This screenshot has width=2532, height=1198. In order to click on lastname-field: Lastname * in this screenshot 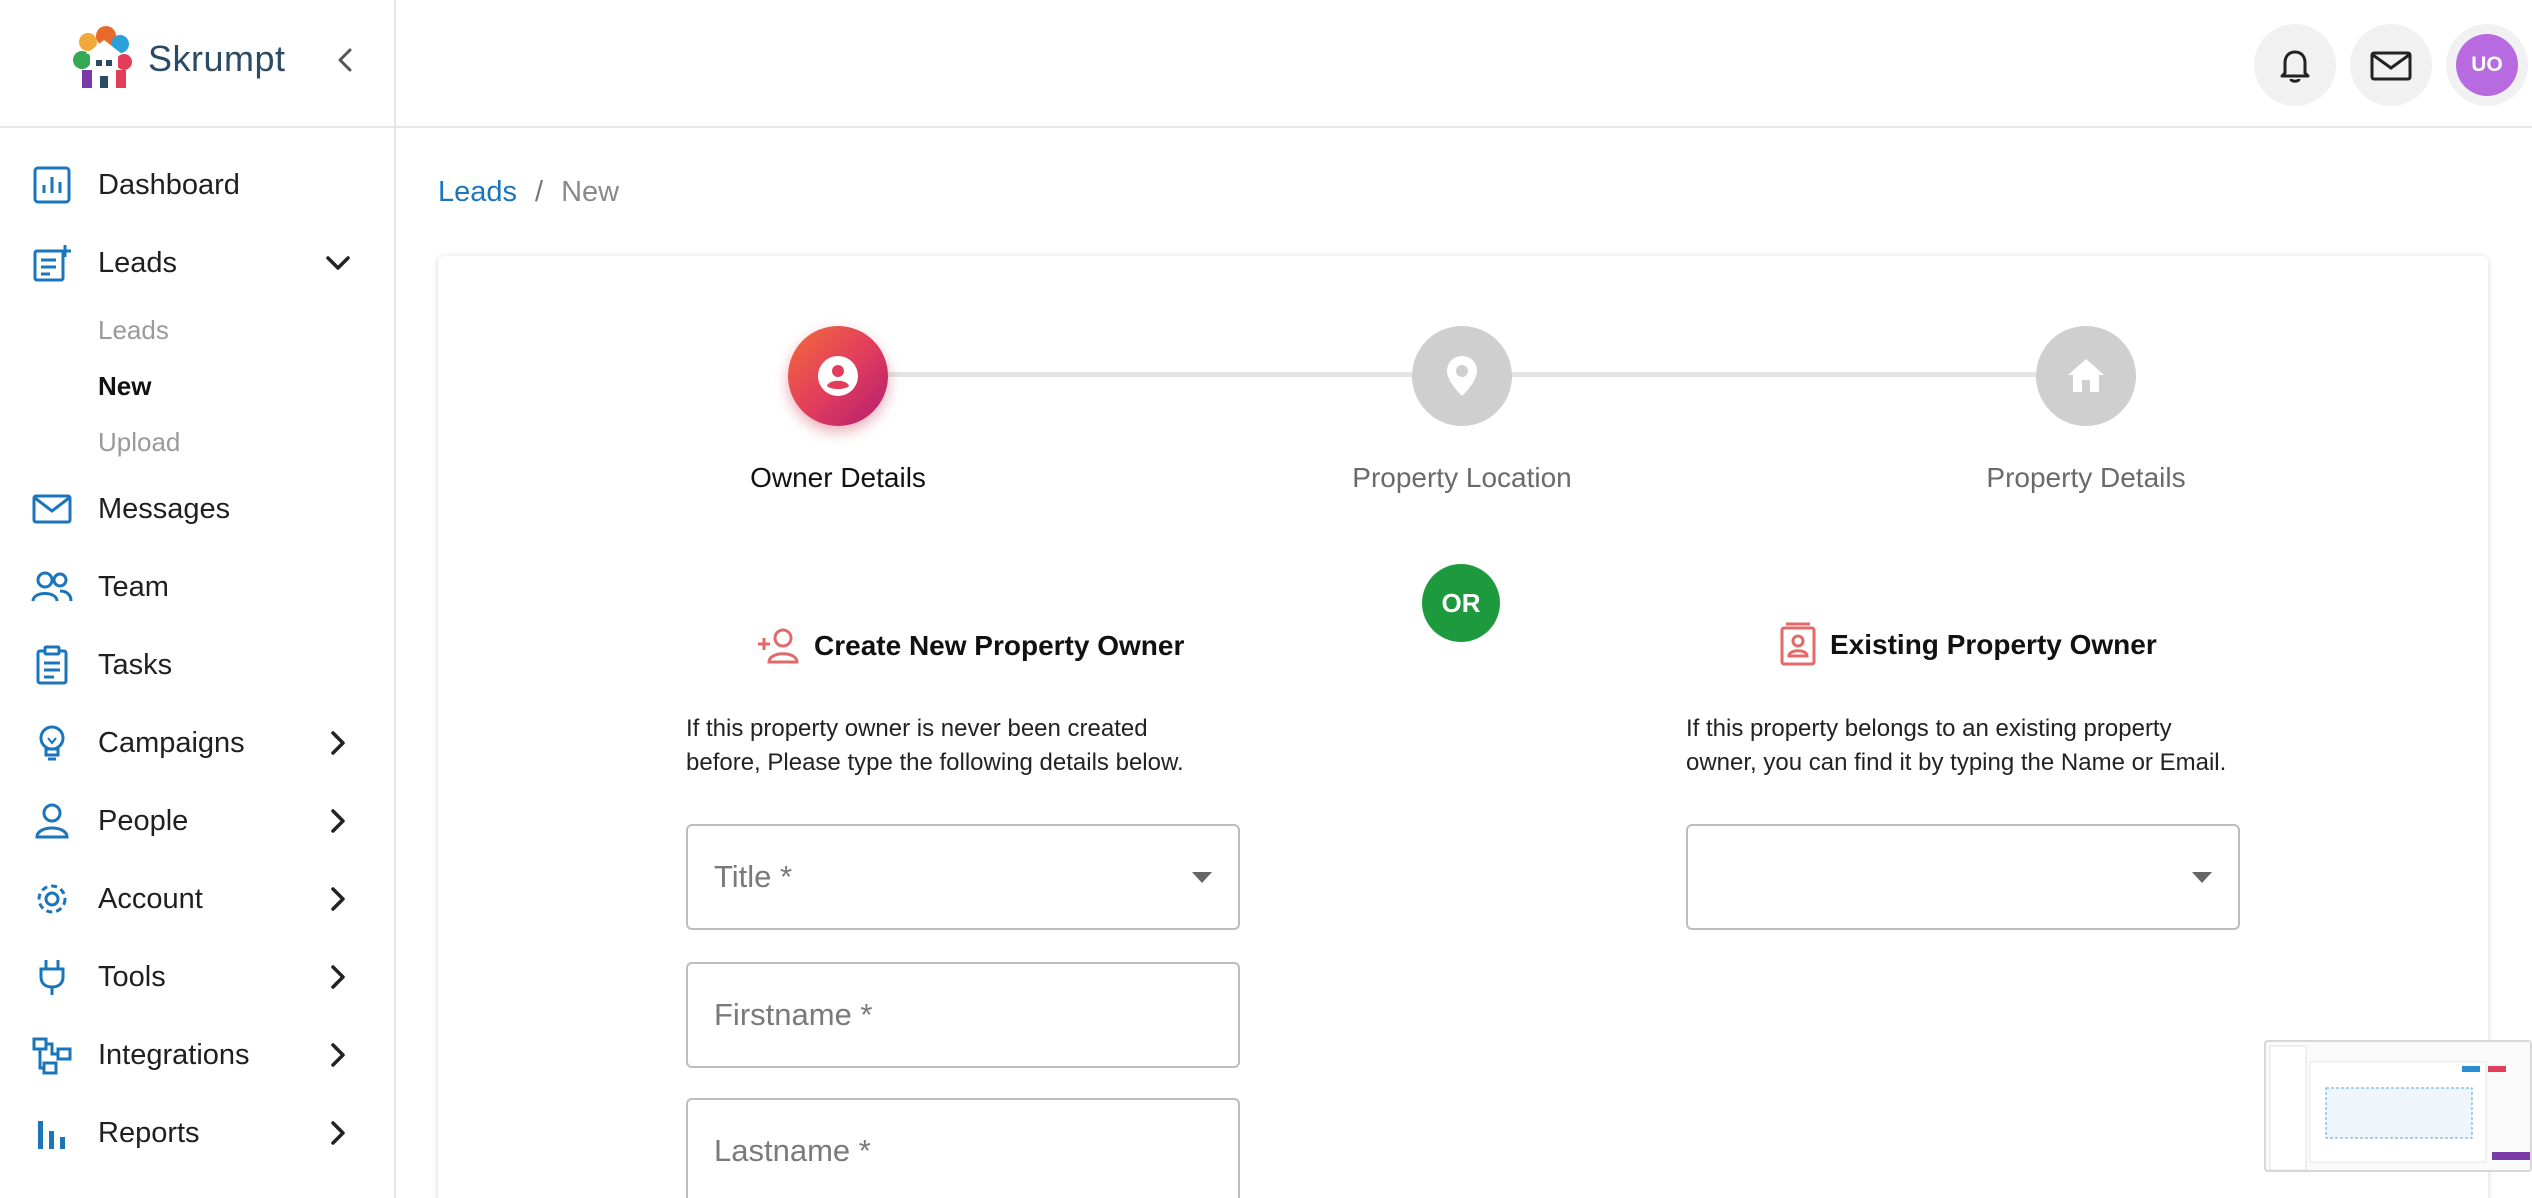, I will do `click(963, 1148)`.